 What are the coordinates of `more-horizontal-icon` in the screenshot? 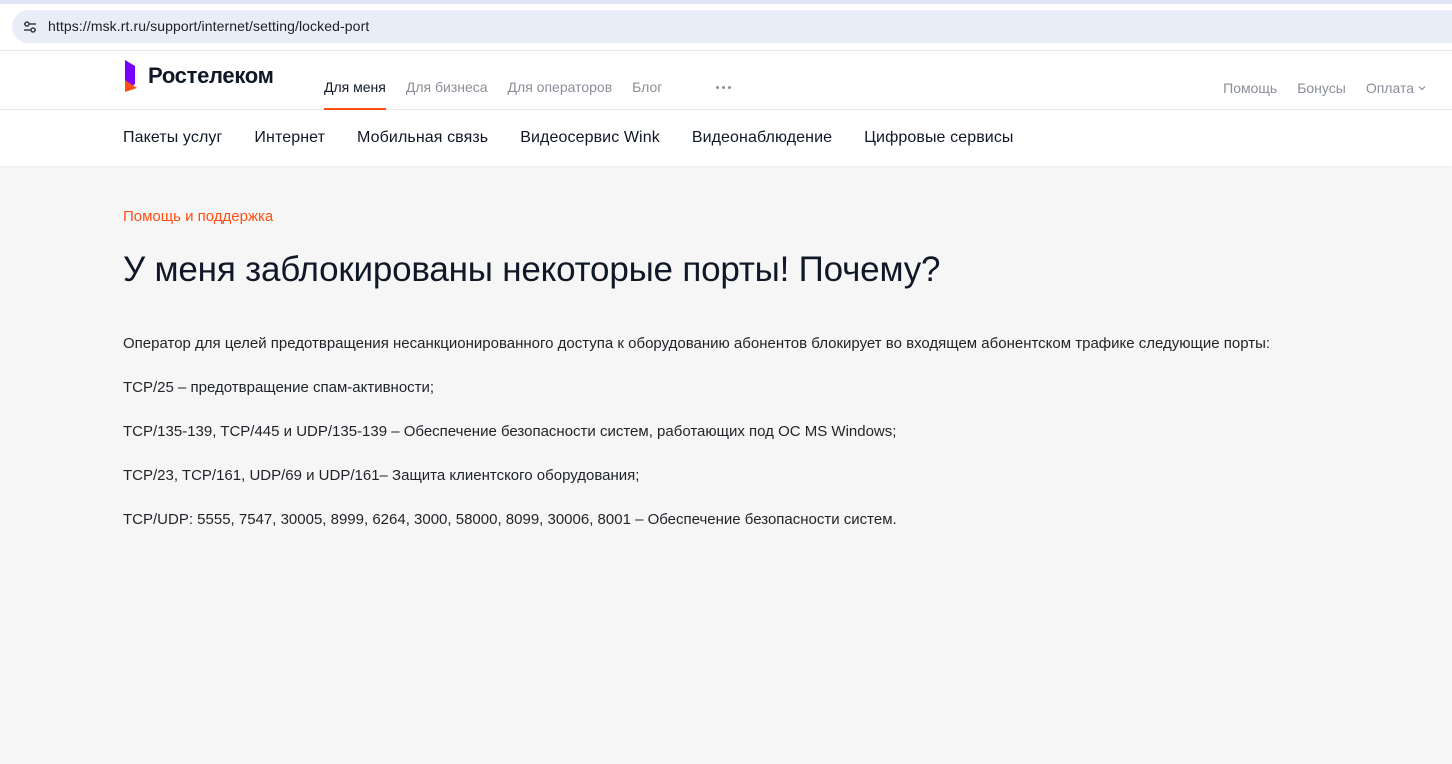 It's located at (725, 80).